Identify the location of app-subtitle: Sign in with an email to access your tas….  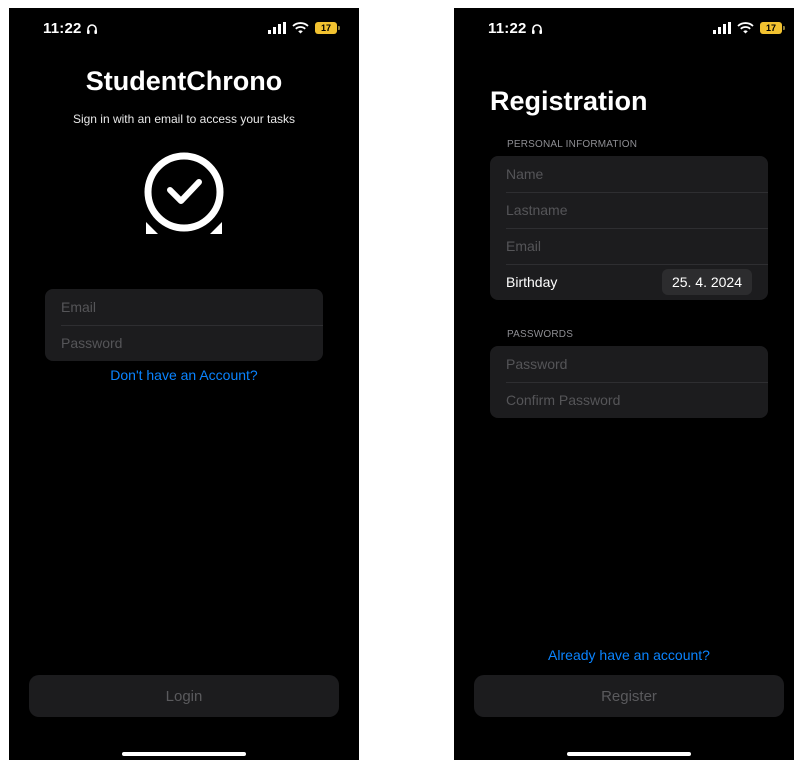
(184, 119).